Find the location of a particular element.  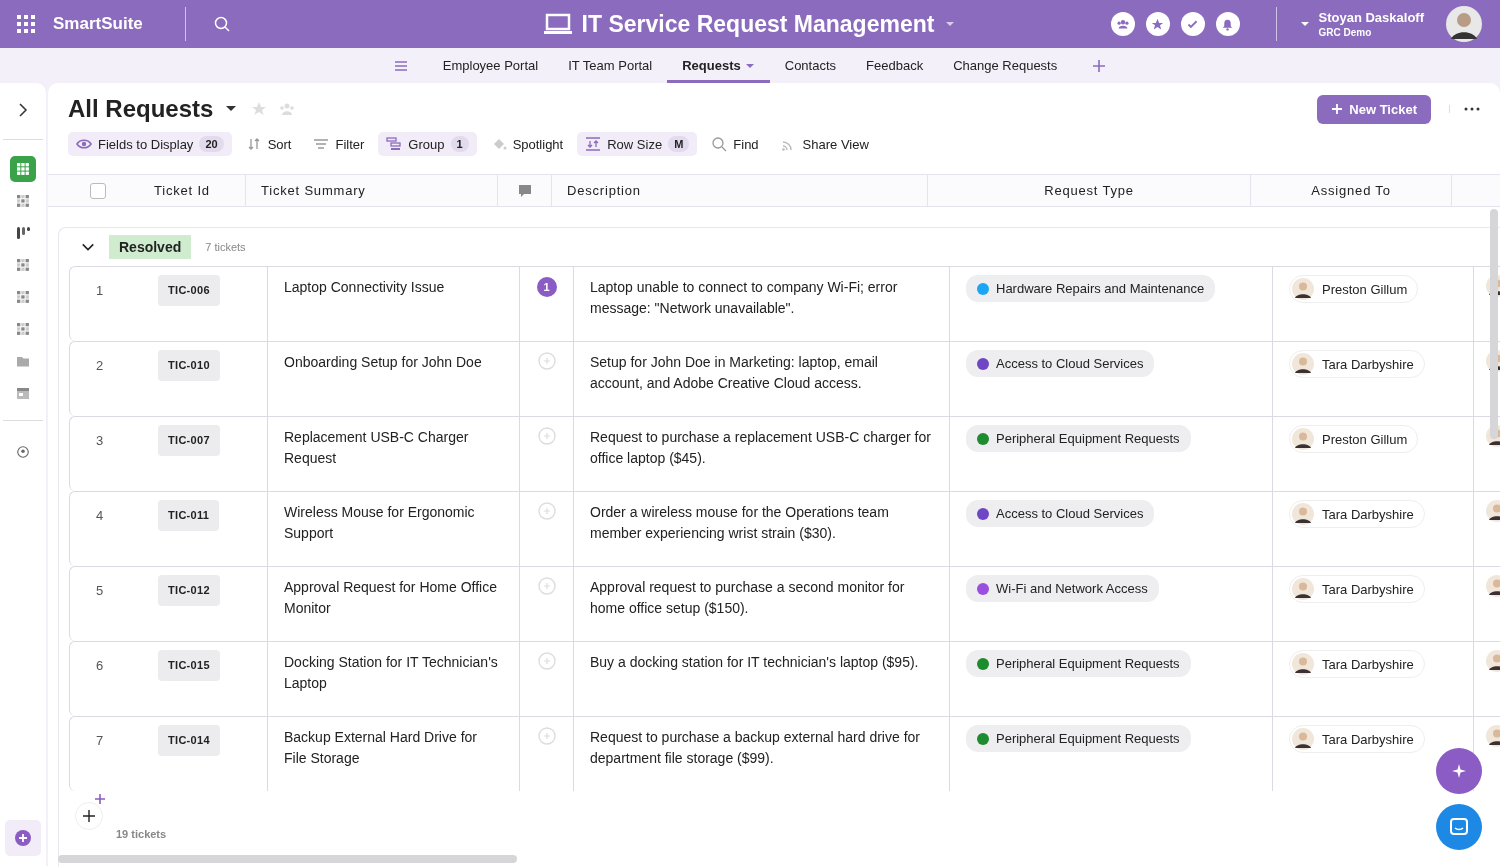

favorites-button is located at coordinates (1157, 24).